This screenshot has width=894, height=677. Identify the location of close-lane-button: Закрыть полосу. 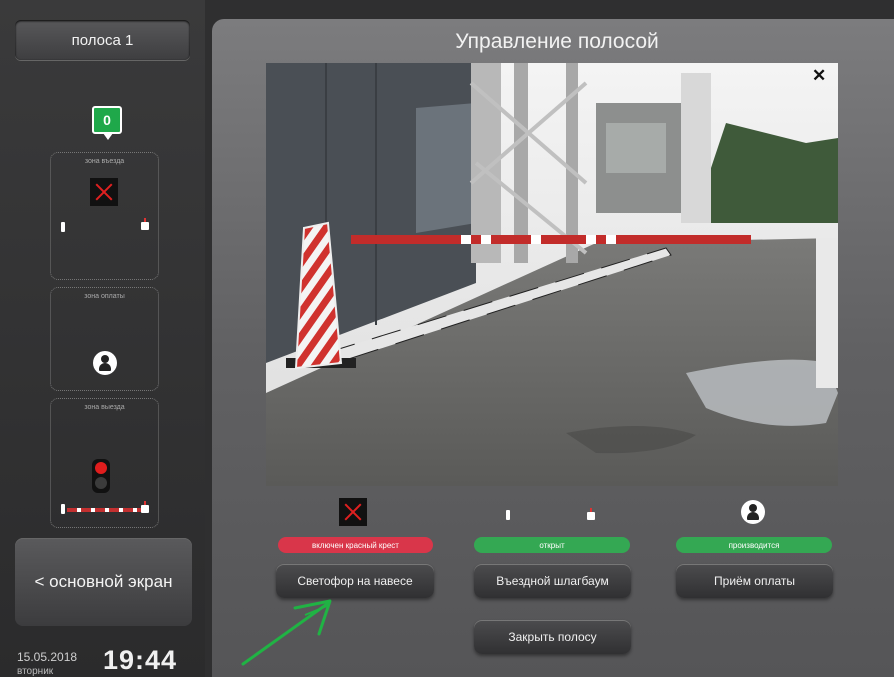
(552, 637).